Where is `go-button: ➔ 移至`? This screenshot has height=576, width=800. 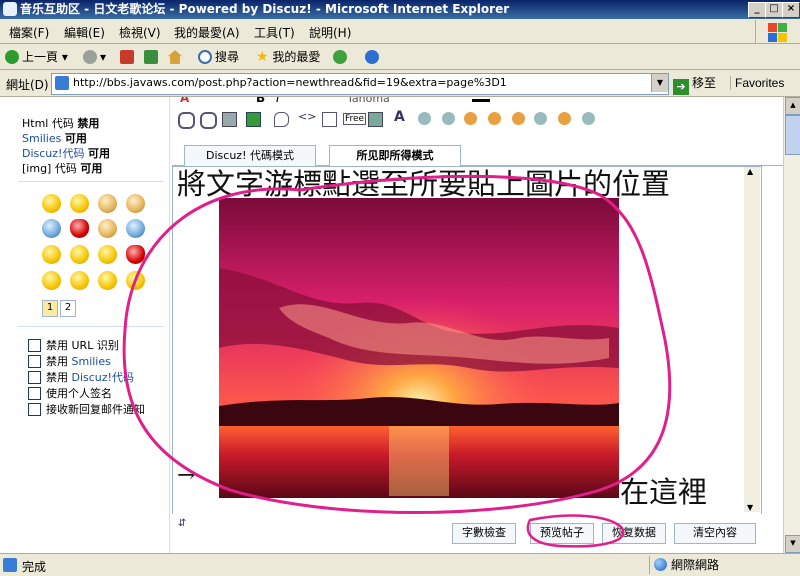 go-button: ➔ 移至 is located at coordinates (694, 84).